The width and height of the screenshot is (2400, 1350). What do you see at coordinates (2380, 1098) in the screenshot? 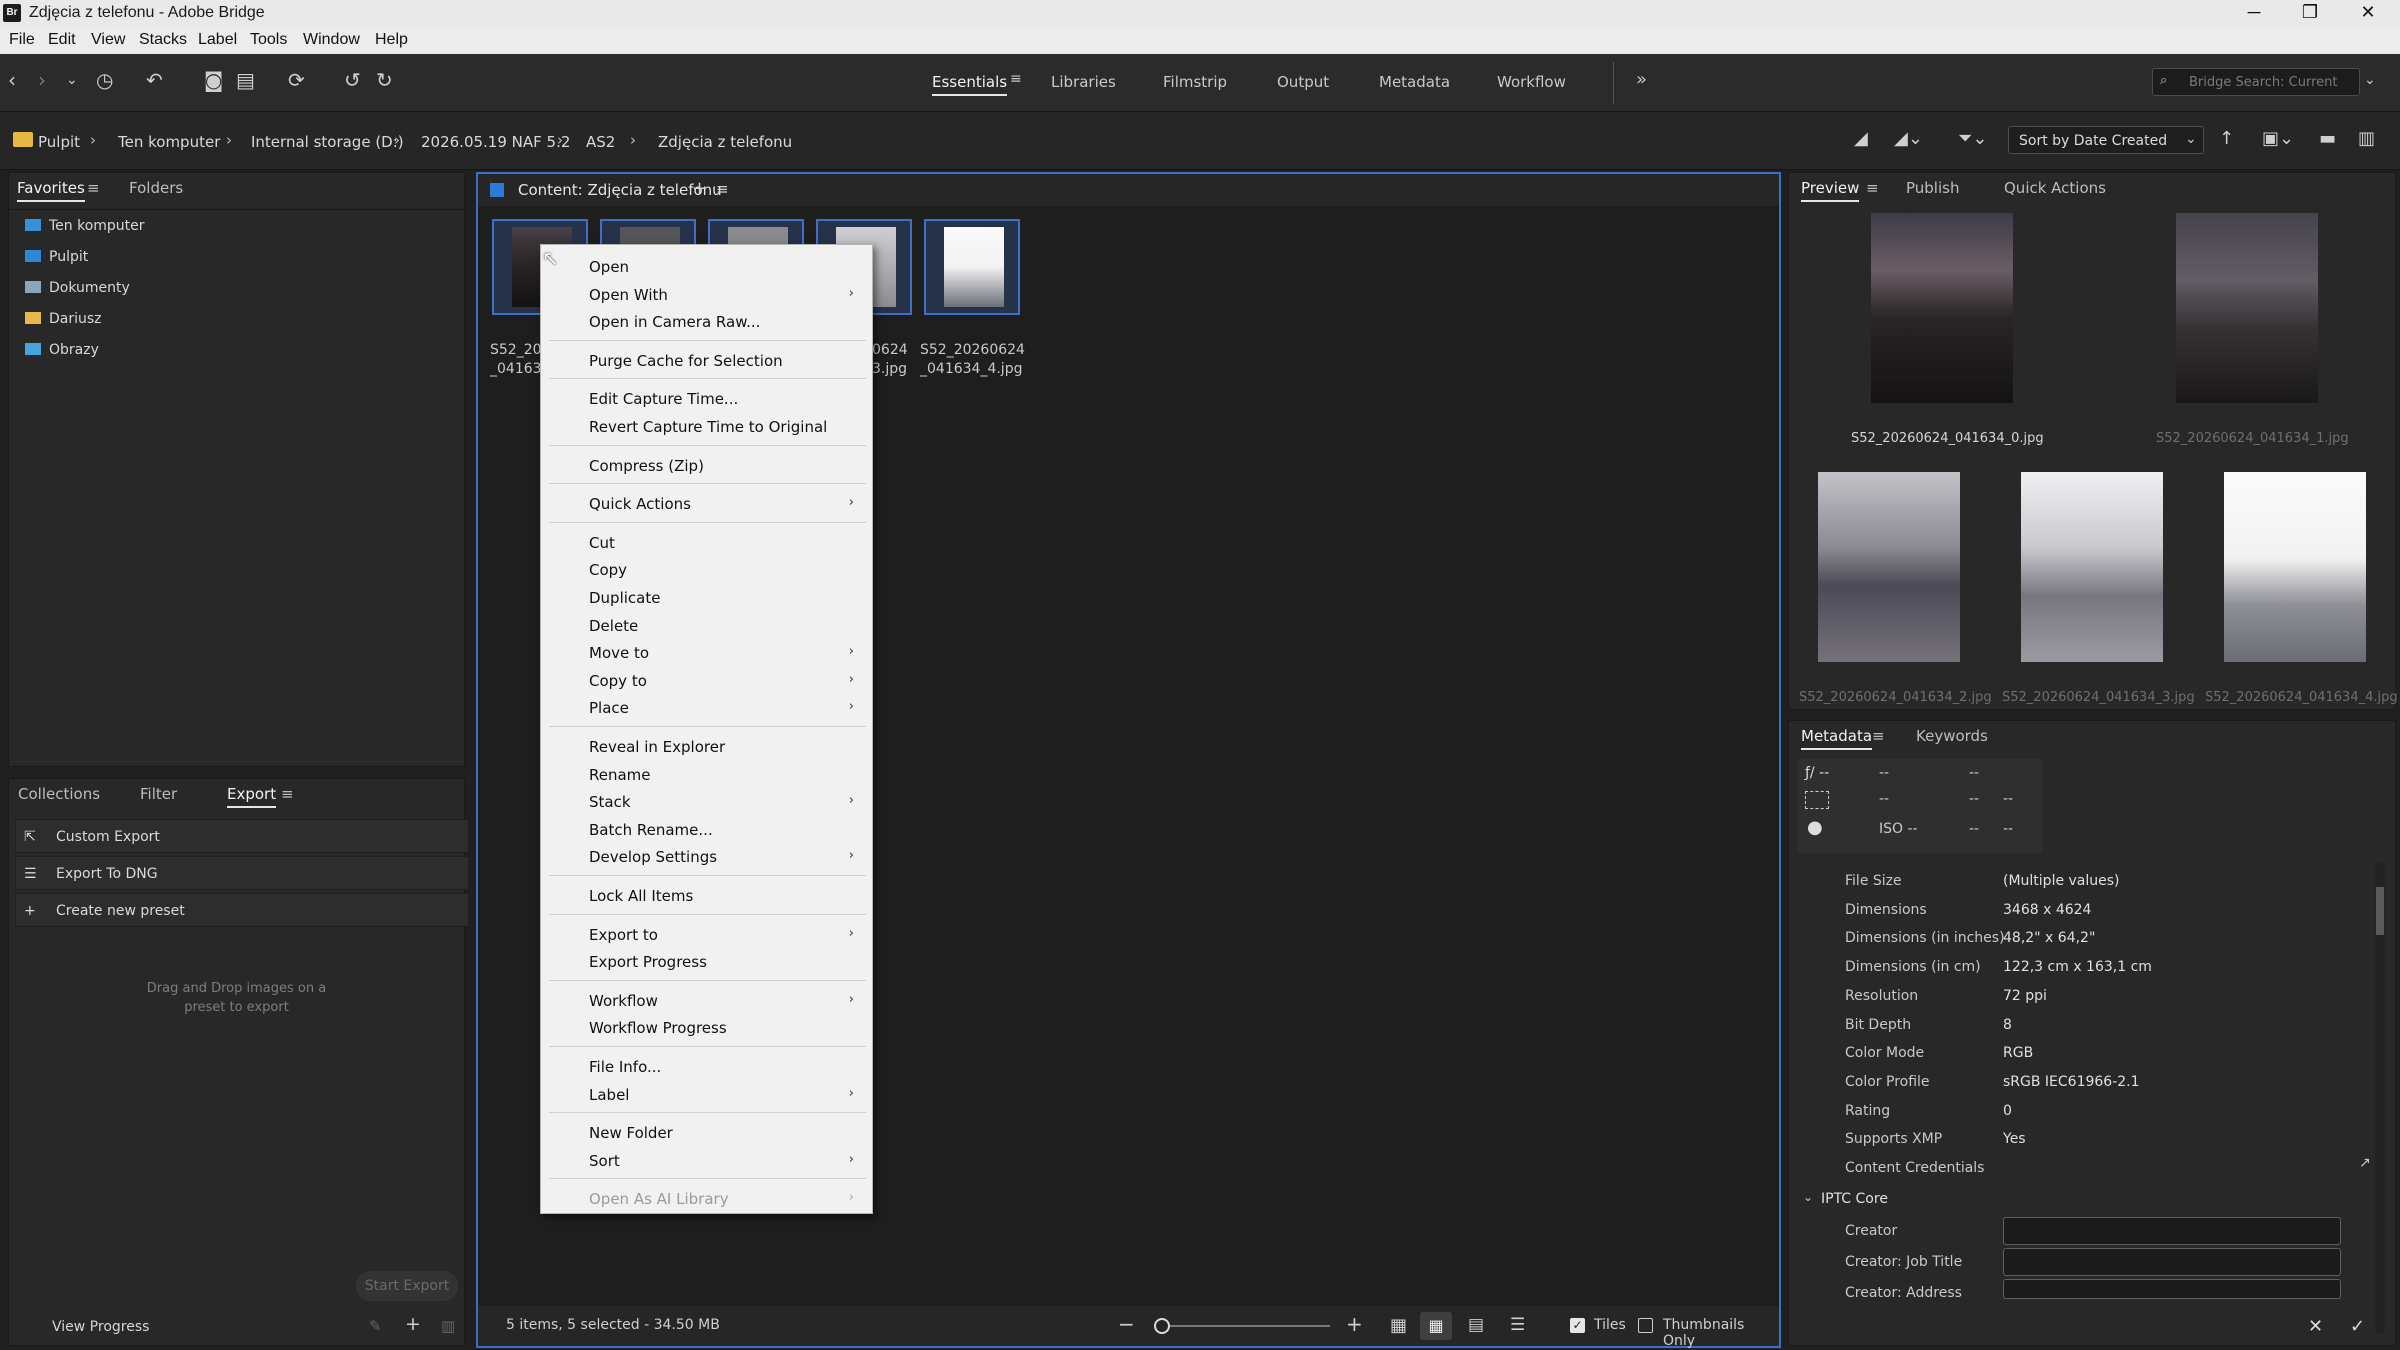
I see `scrollbar` at bounding box center [2380, 1098].